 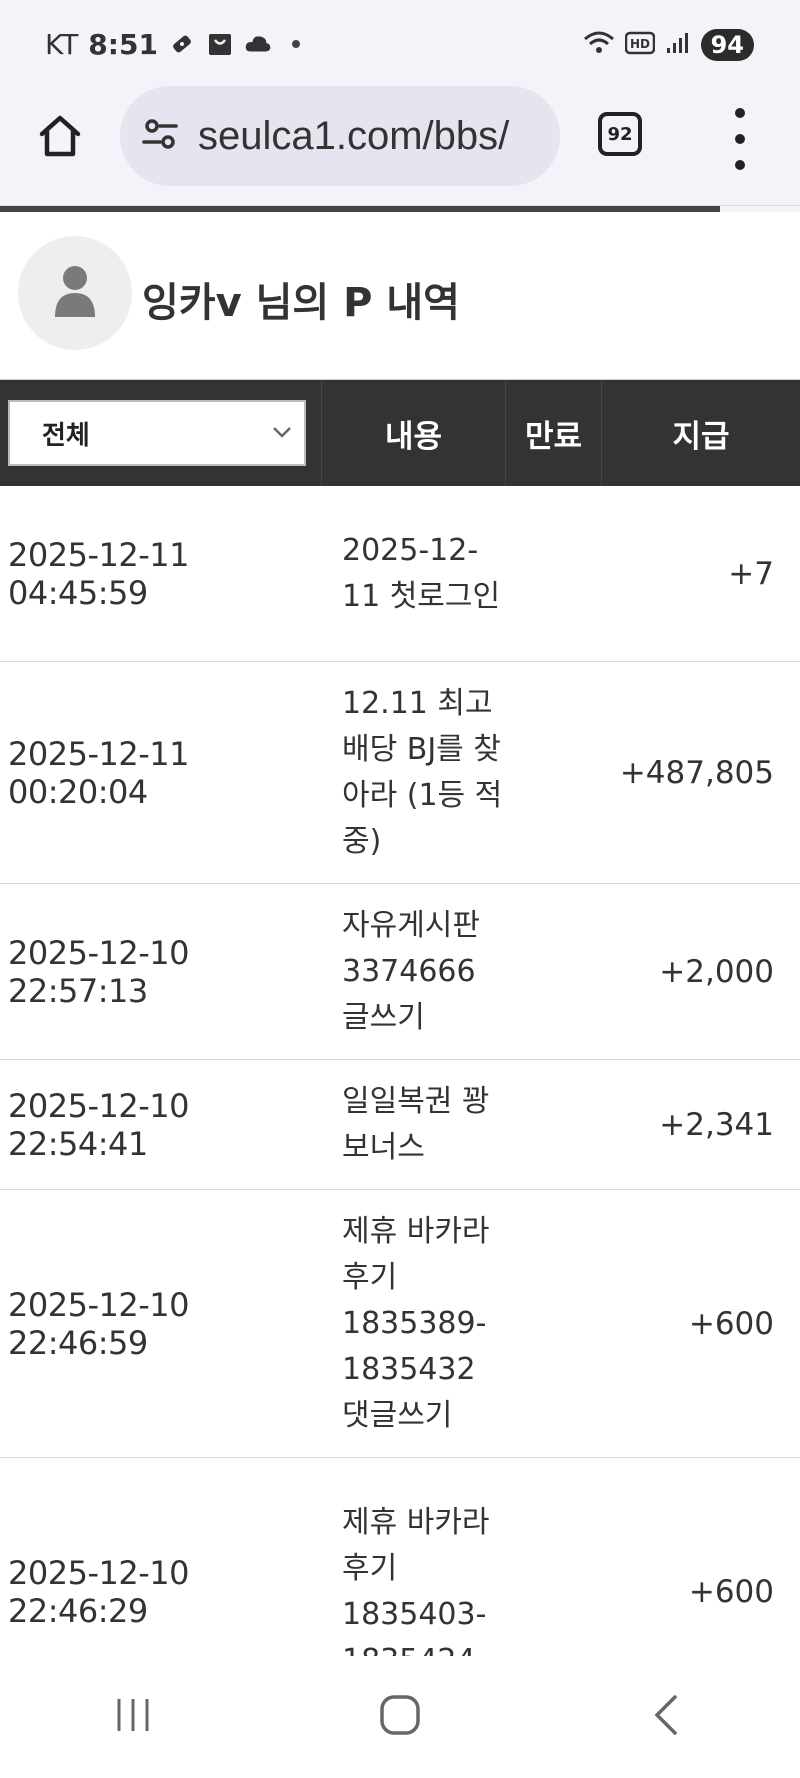 I want to click on home-circle-icon, so click(x=400, y=1717).